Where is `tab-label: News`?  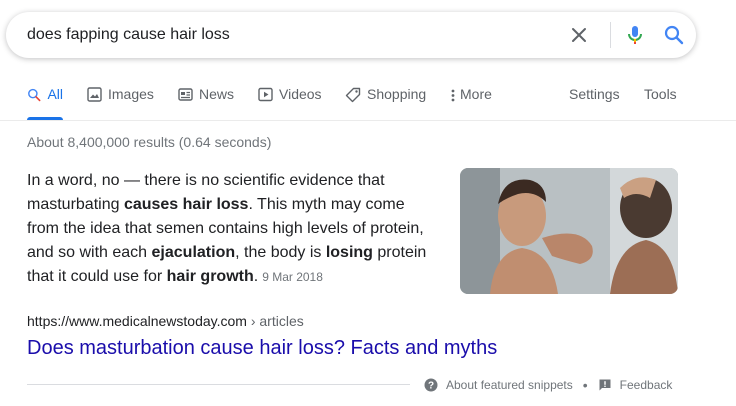 tab-label: News is located at coordinates (217, 94).